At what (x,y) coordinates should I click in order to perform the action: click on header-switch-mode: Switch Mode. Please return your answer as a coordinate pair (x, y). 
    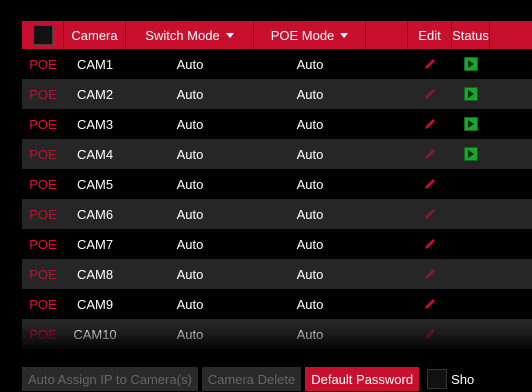
    Looking at the image, I should click on (190, 35).